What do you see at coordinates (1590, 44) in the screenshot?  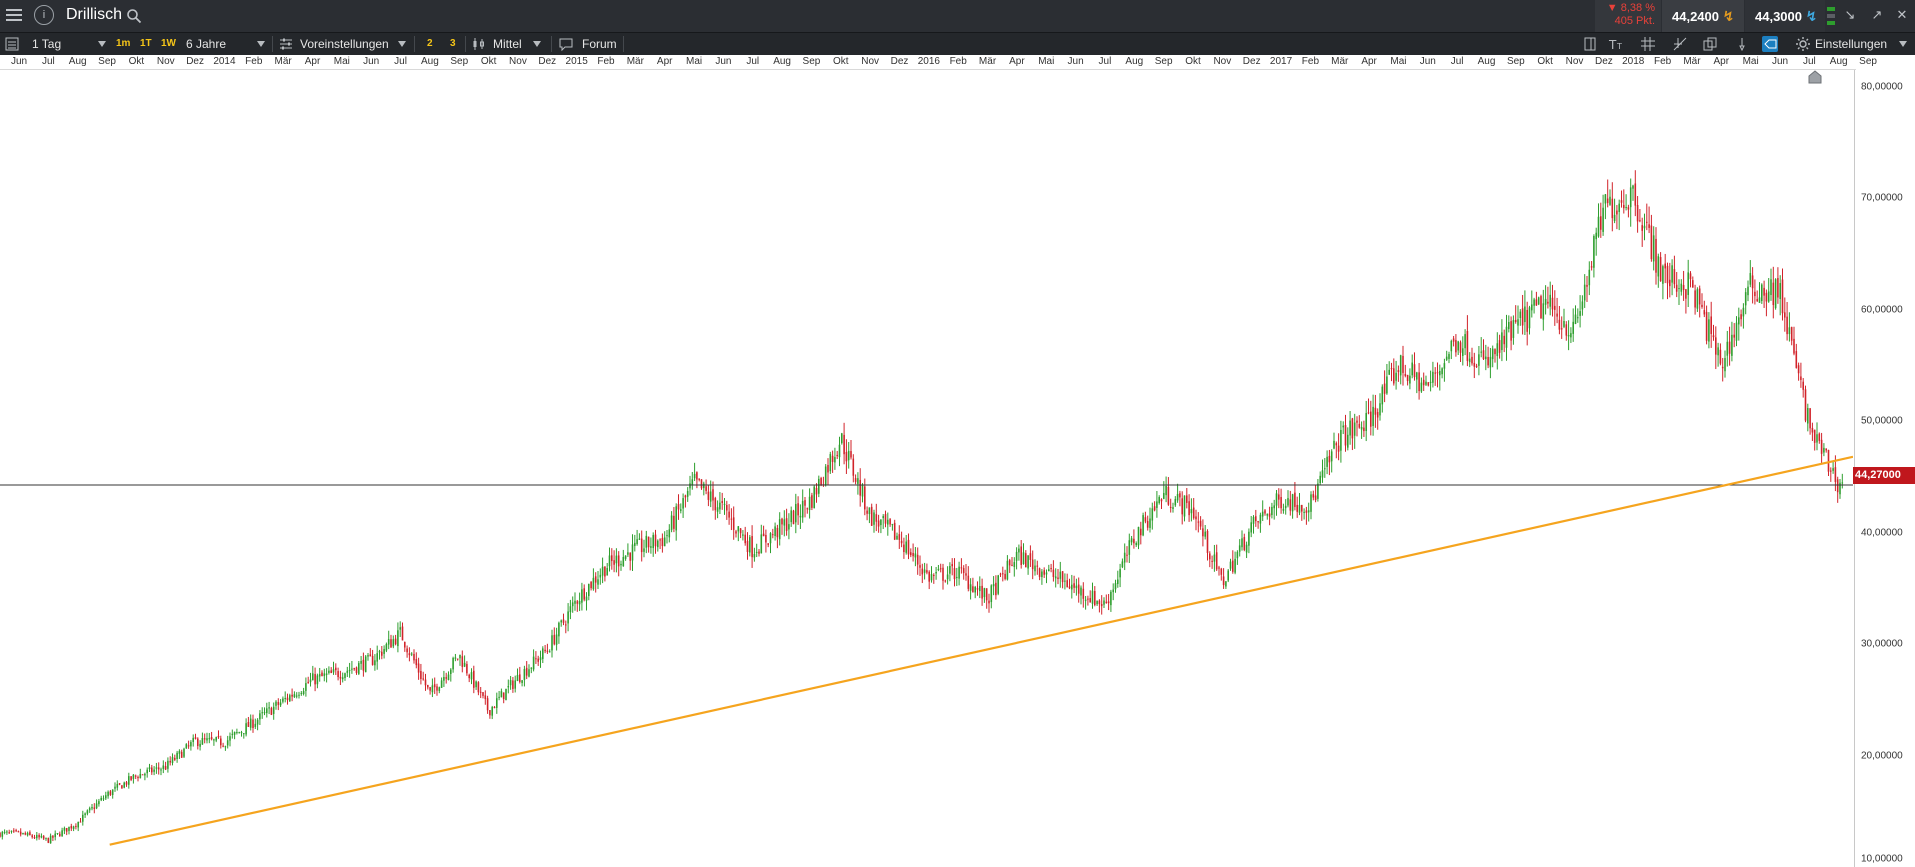 I see `sidebar-toggle-icon` at bounding box center [1590, 44].